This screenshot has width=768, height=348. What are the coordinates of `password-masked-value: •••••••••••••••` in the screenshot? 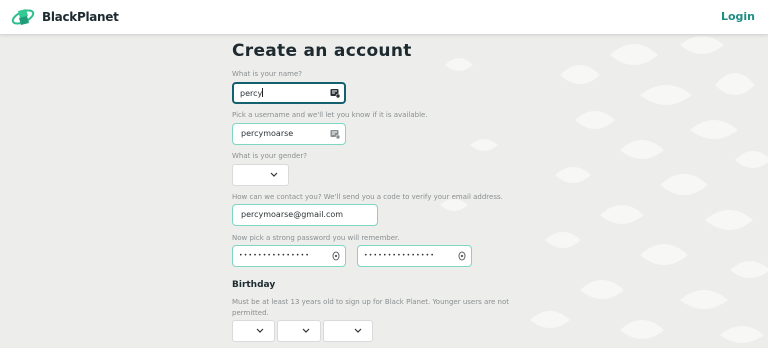 It's located at (275, 255).